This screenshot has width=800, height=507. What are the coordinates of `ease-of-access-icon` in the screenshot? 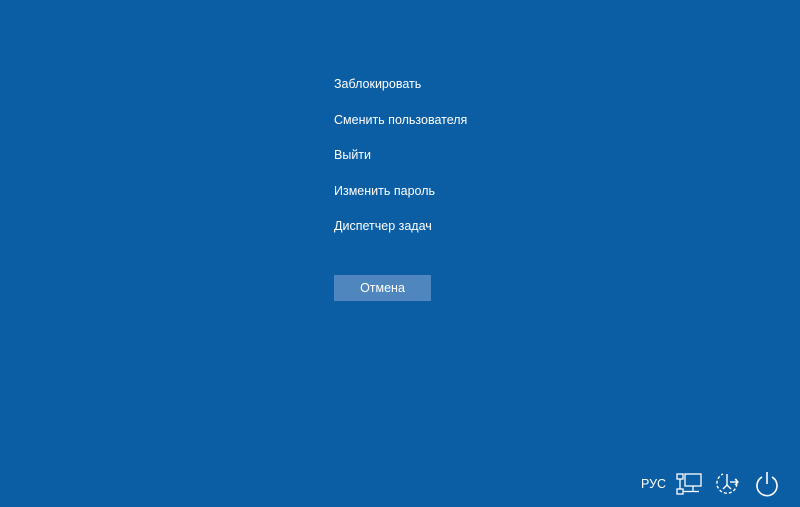 It's located at (728, 484).